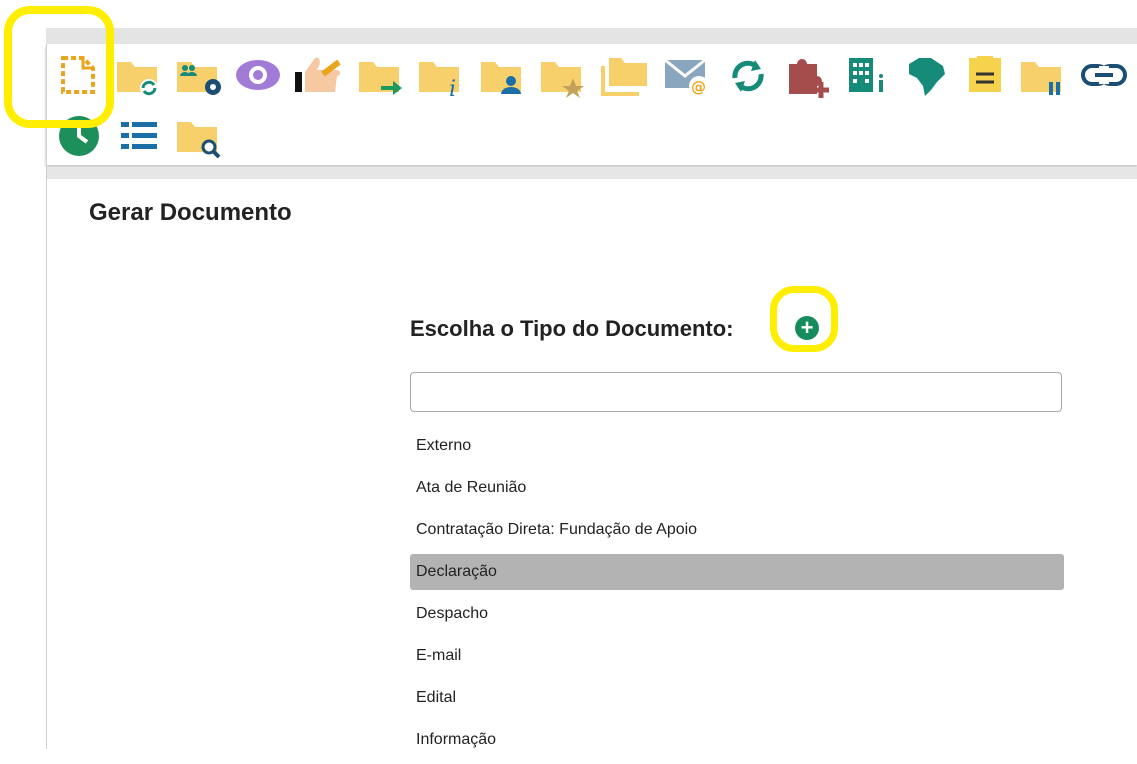 Image resolution: width=1137 pixels, height=764 pixels. What do you see at coordinates (737, 446) in the screenshot?
I see `document-type-item: Externo` at bounding box center [737, 446].